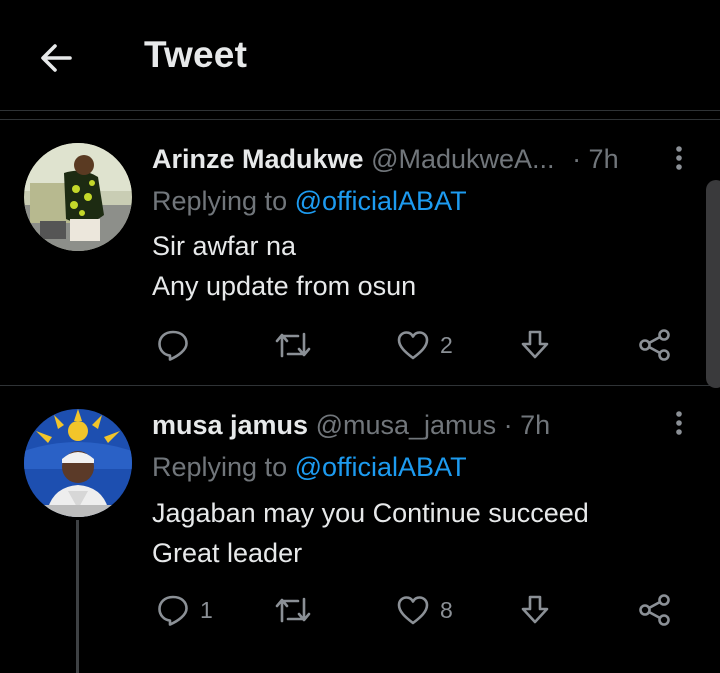 The width and height of the screenshot is (720, 673). Describe the element at coordinates (360, 385) in the screenshot. I see `tweet-divider` at that location.